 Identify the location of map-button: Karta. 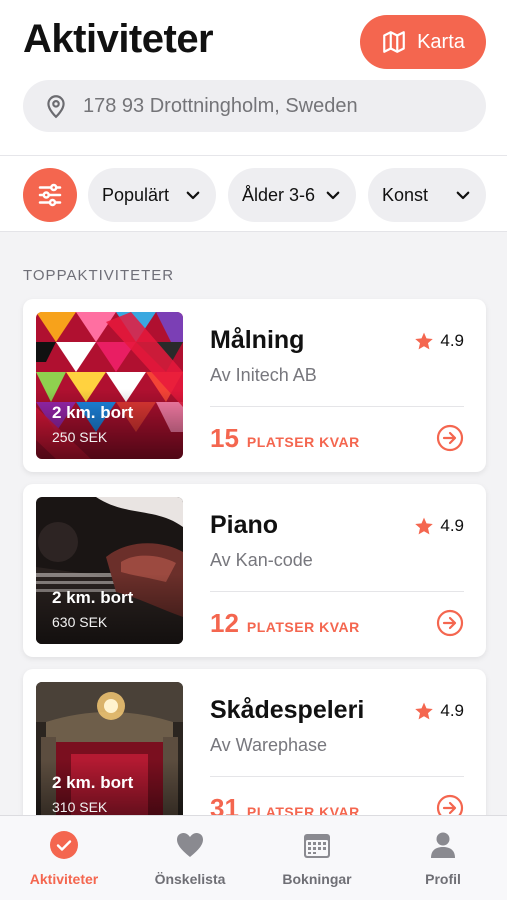
(423, 42).